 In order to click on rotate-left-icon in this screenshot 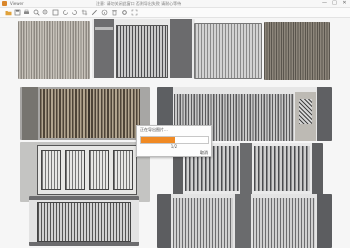, I will do `click(65, 12)`.